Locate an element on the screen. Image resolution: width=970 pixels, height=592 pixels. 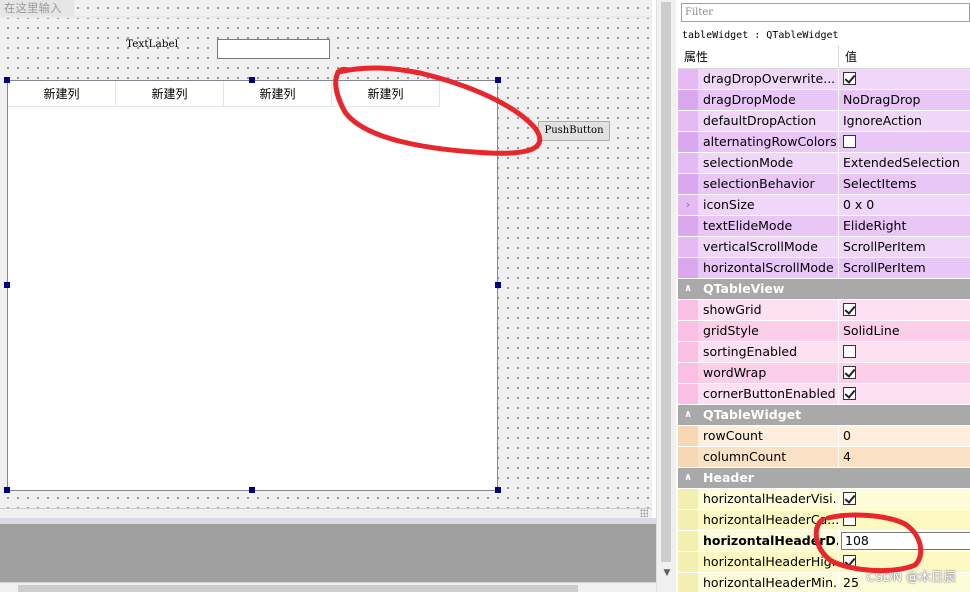
property-row: horizontalScrollMode ScrollPerItem is located at coordinates (824, 268).